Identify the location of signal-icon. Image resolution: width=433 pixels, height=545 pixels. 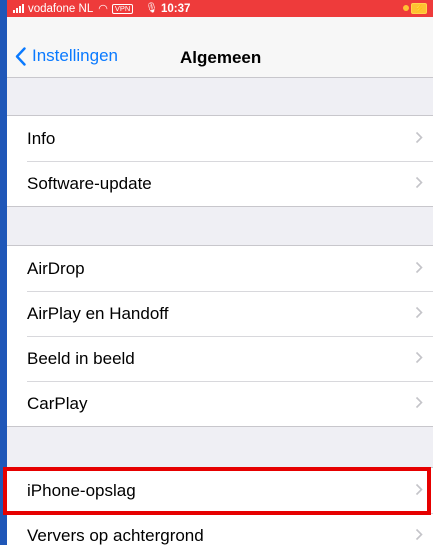
(18, 8).